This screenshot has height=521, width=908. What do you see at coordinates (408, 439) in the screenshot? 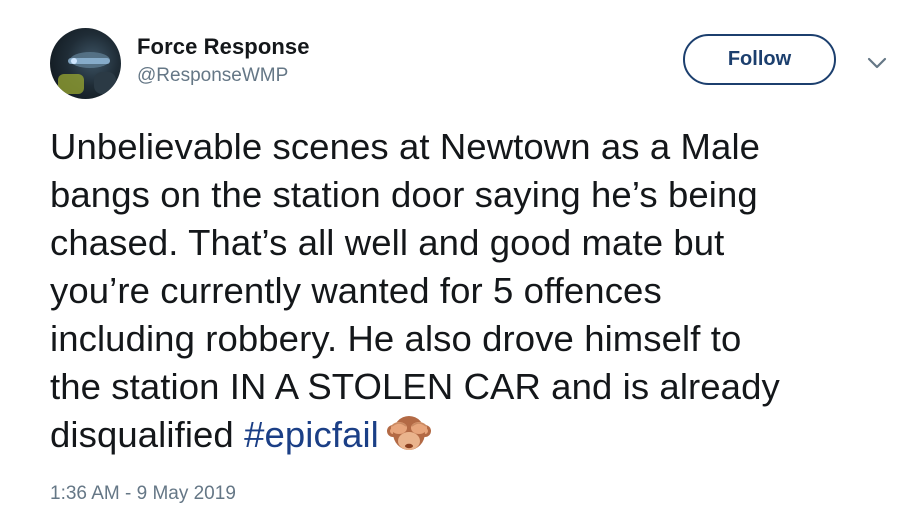
I see `see-no-evil-monkey-icon` at bounding box center [408, 439].